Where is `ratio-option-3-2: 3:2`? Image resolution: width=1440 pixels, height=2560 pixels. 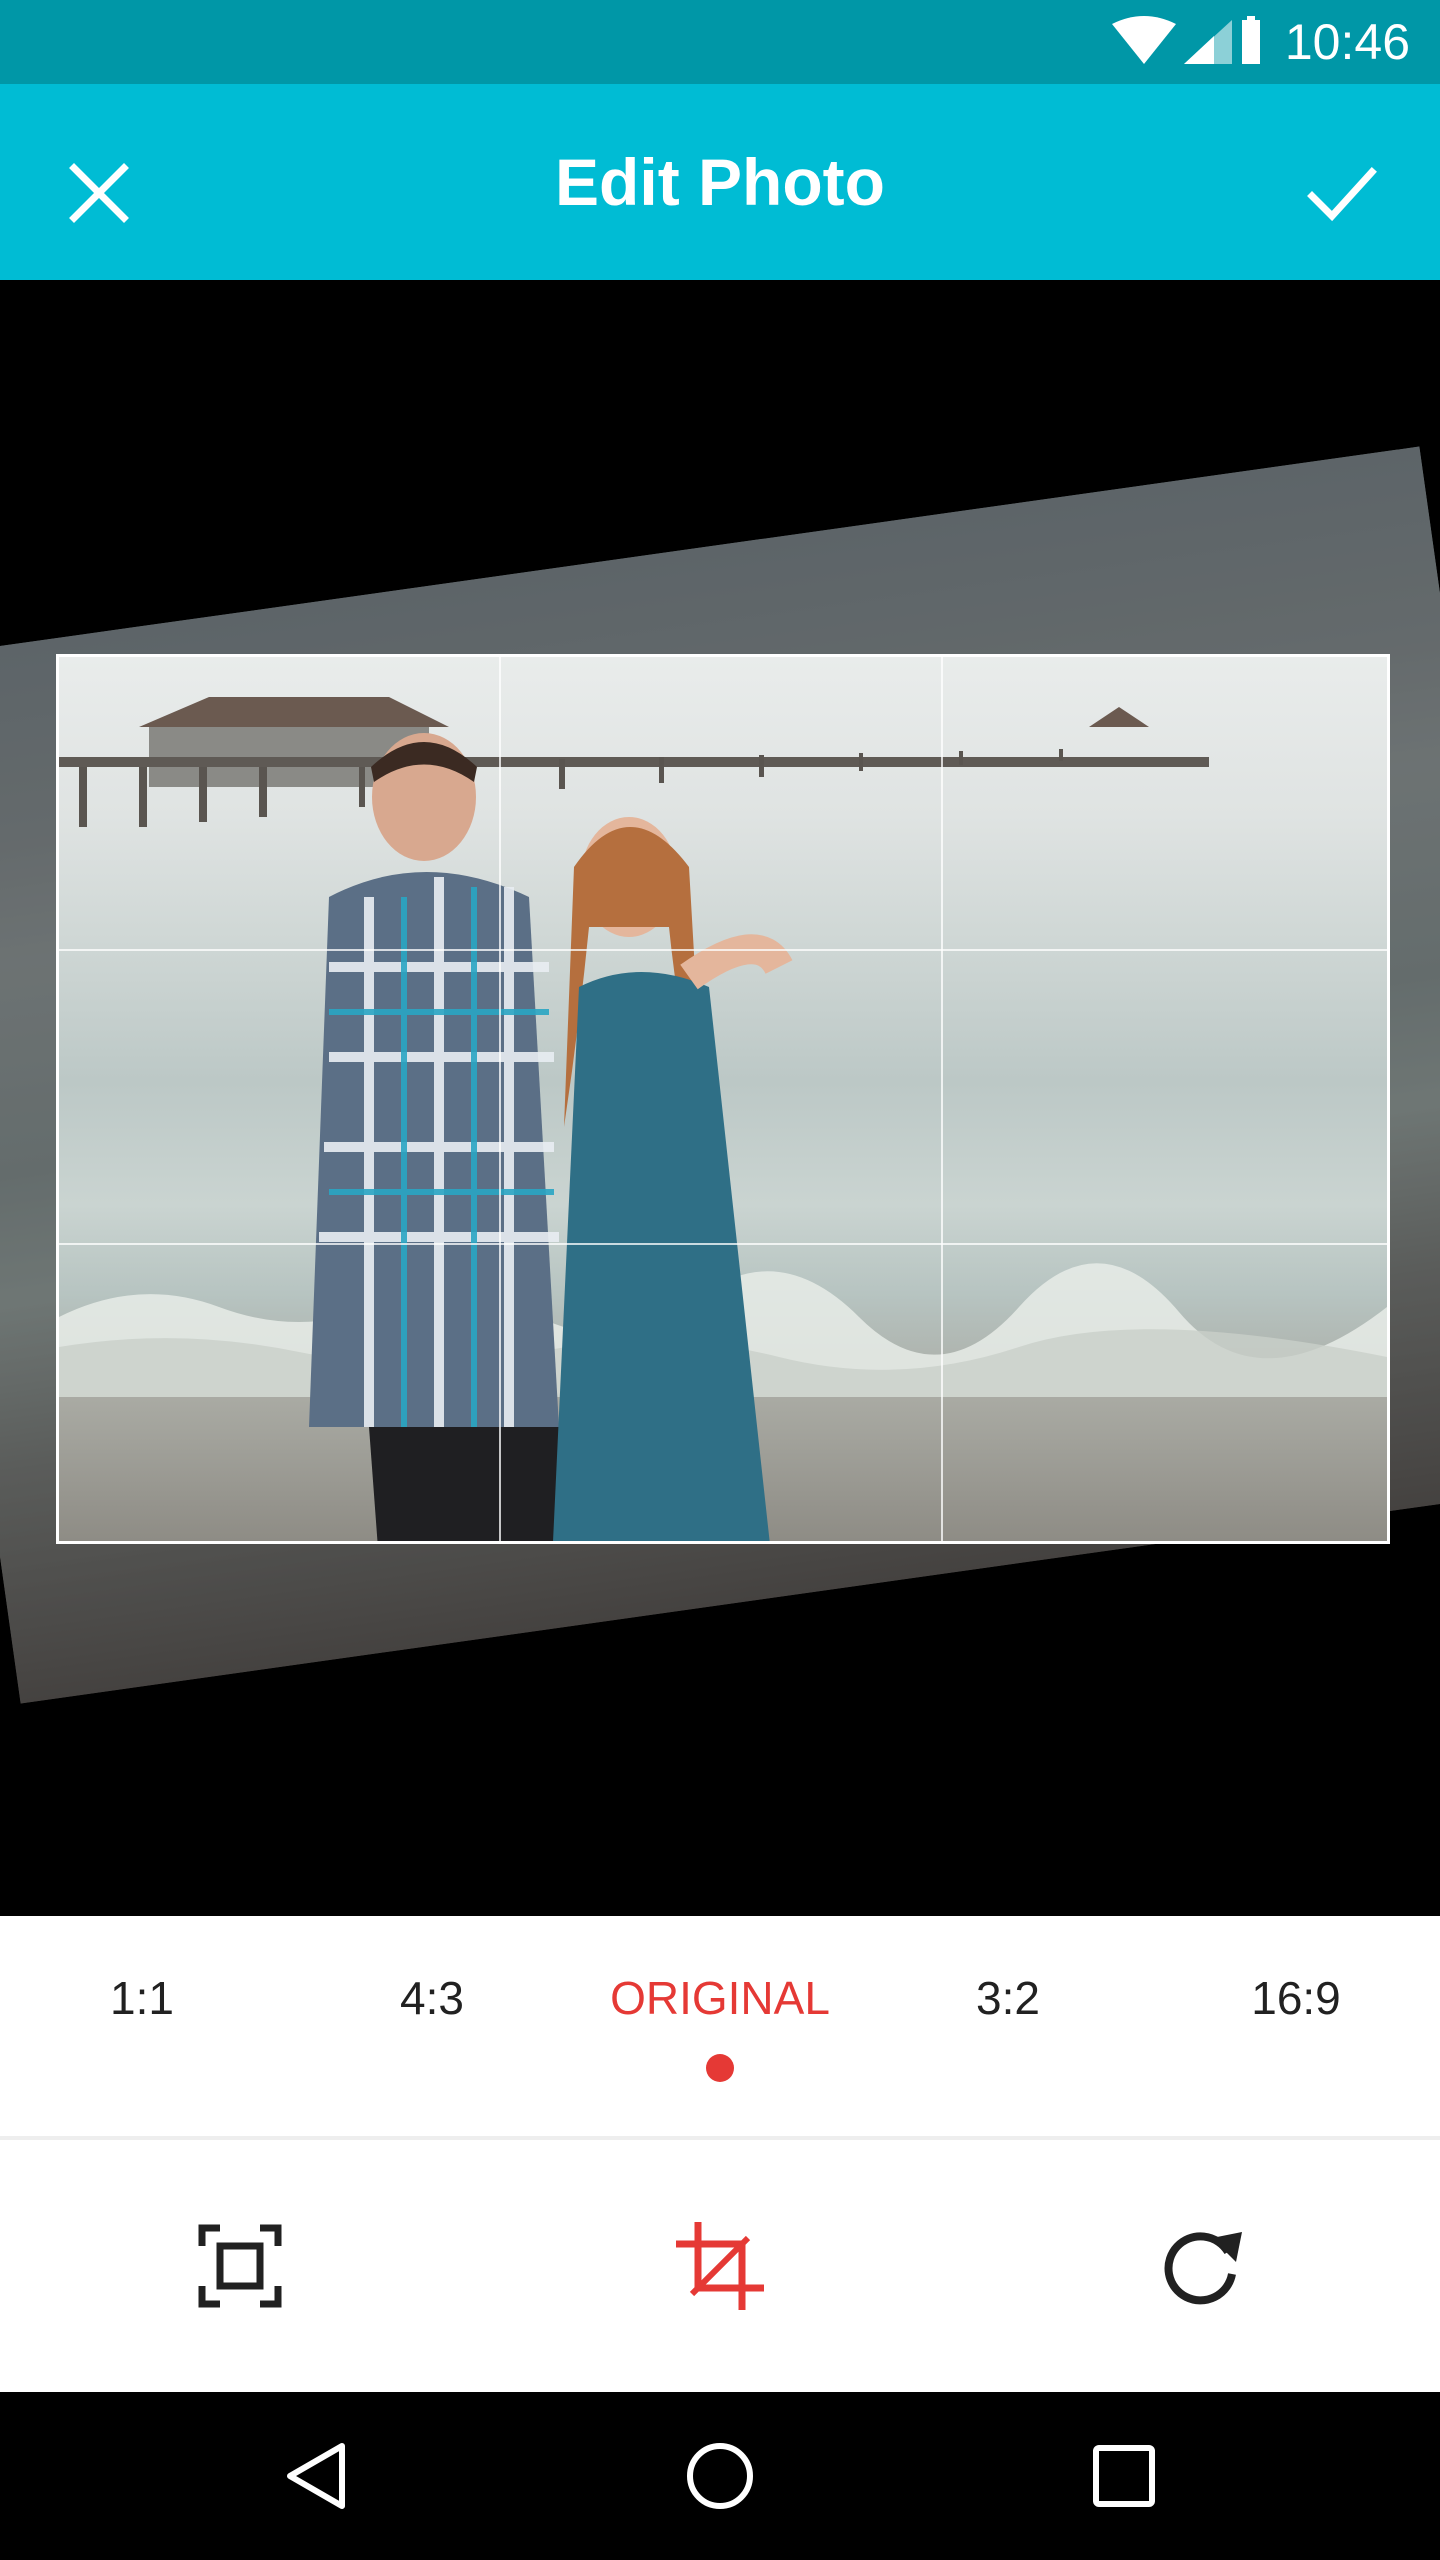 ratio-option-3-2: 3:2 is located at coordinates (1008, 1998).